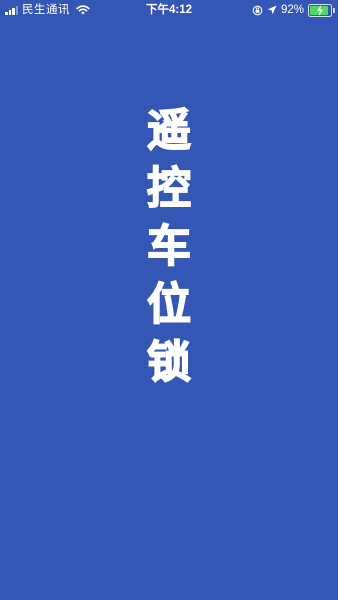 This screenshot has width=338, height=600. What do you see at coordinates (334, 10) in the screenshot?
I see `battery-cap` at bounding box center [334, 10].